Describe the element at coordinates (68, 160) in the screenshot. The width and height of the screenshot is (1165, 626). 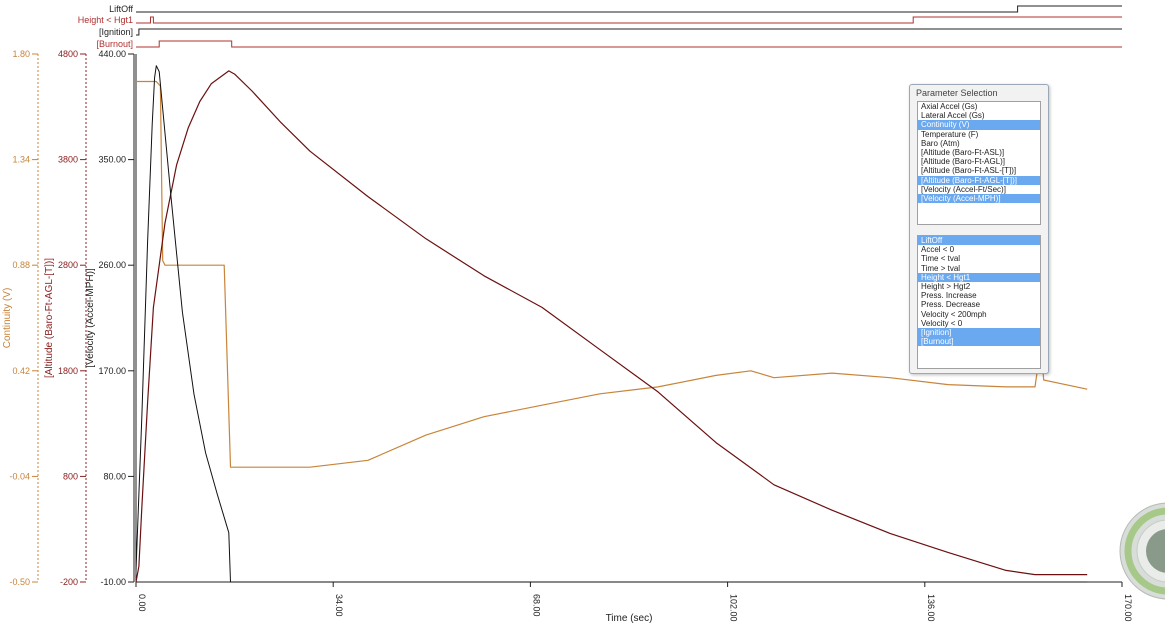
I see `y-tick-label: 3800` at that location.